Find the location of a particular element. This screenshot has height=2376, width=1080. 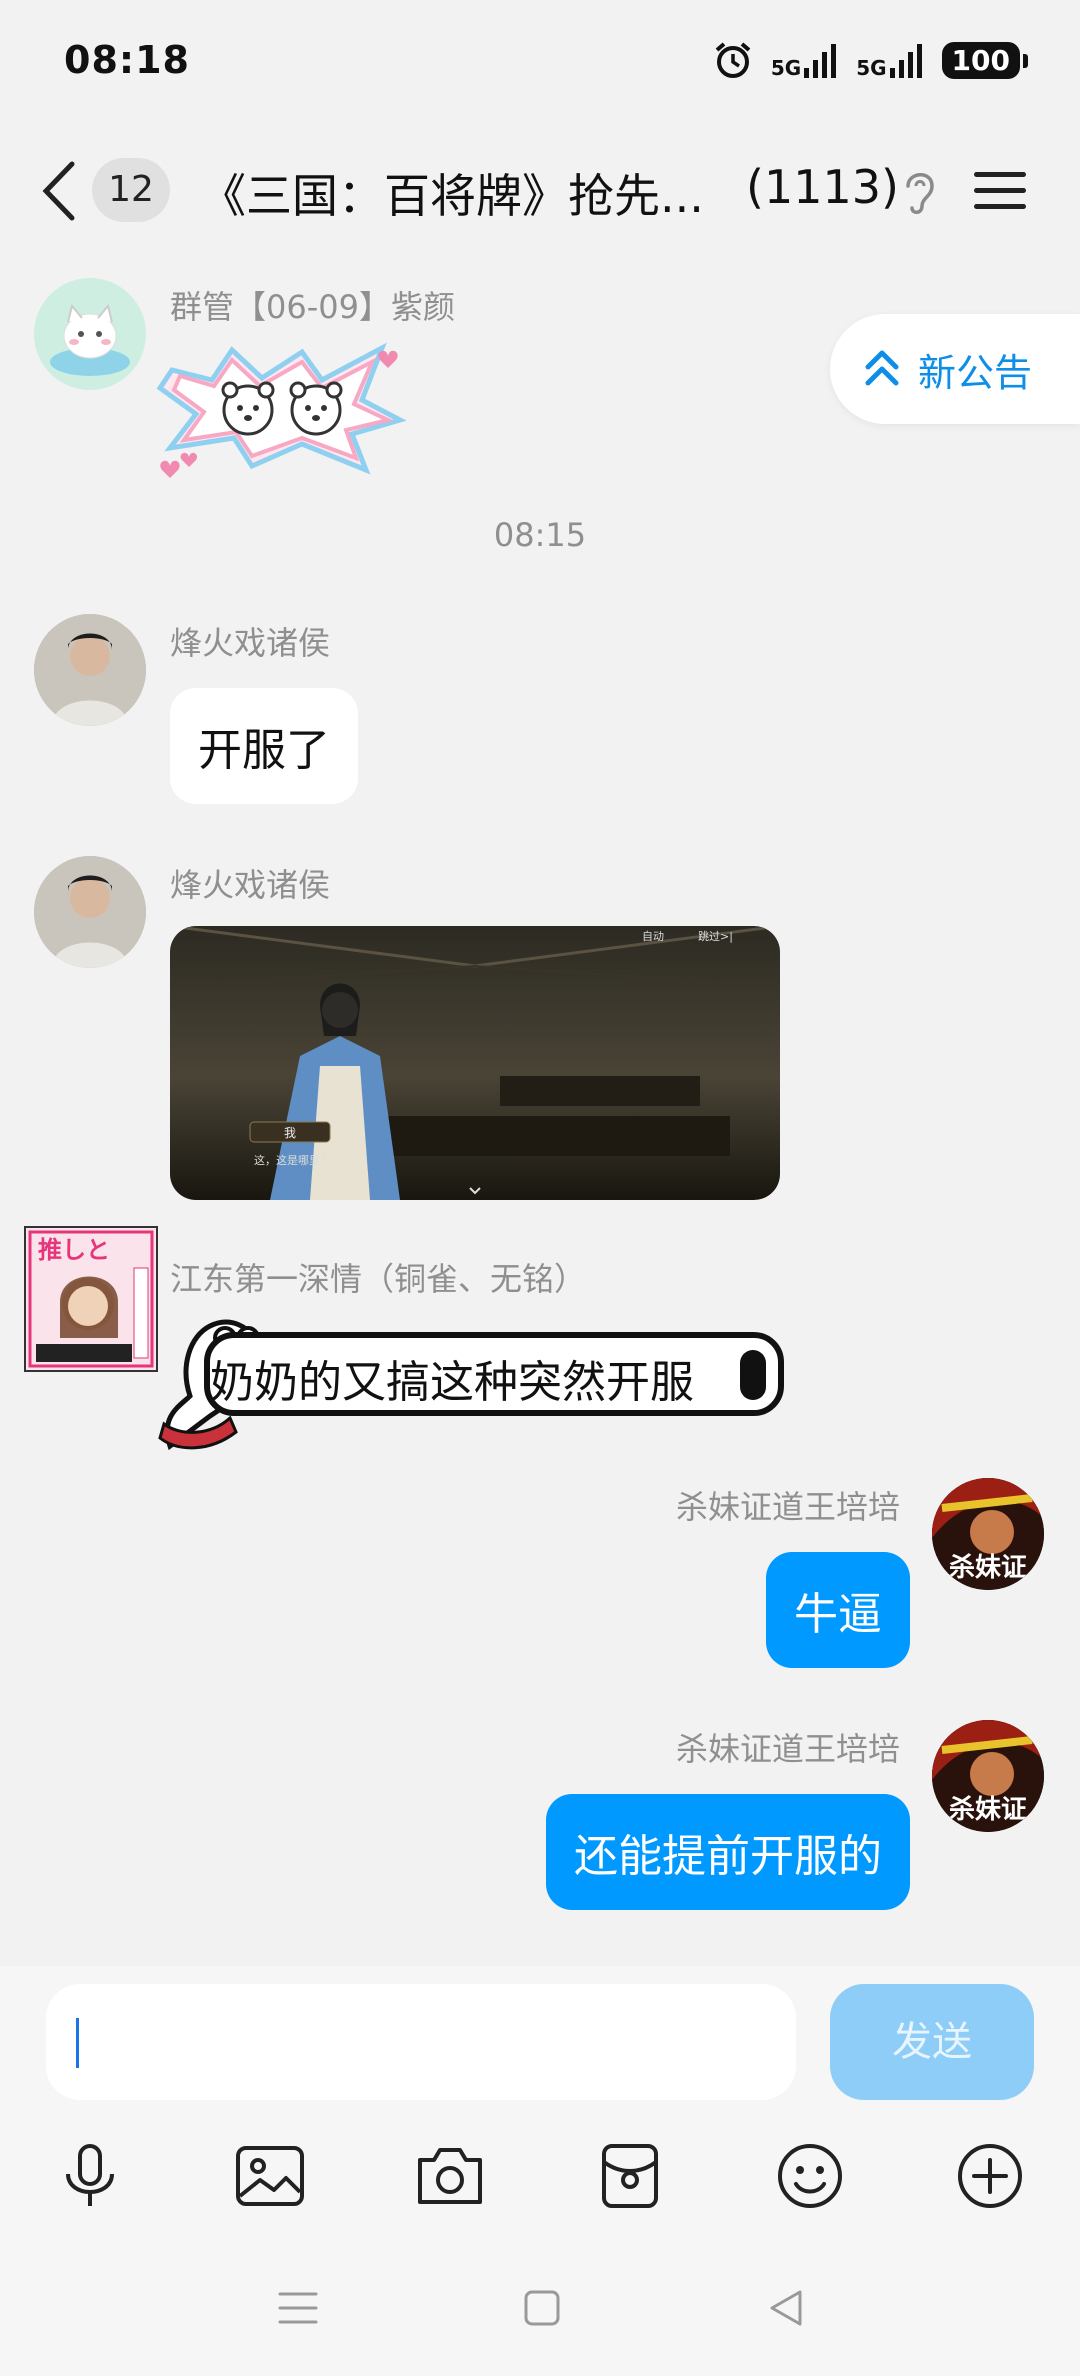

image-auto-label: 自动 is located at coordinates (653, 936).